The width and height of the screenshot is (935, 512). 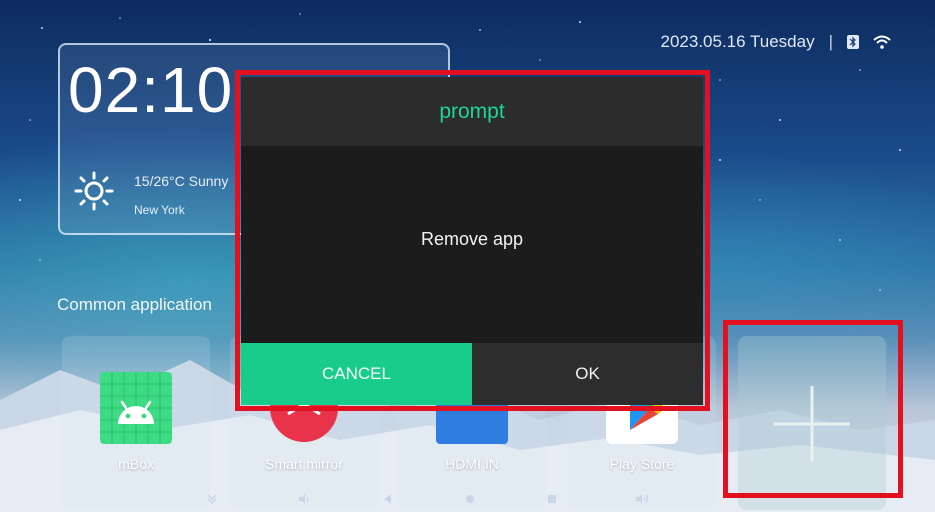 I want to click on app-label-mbox: mBox, so click(x=136, y=464).